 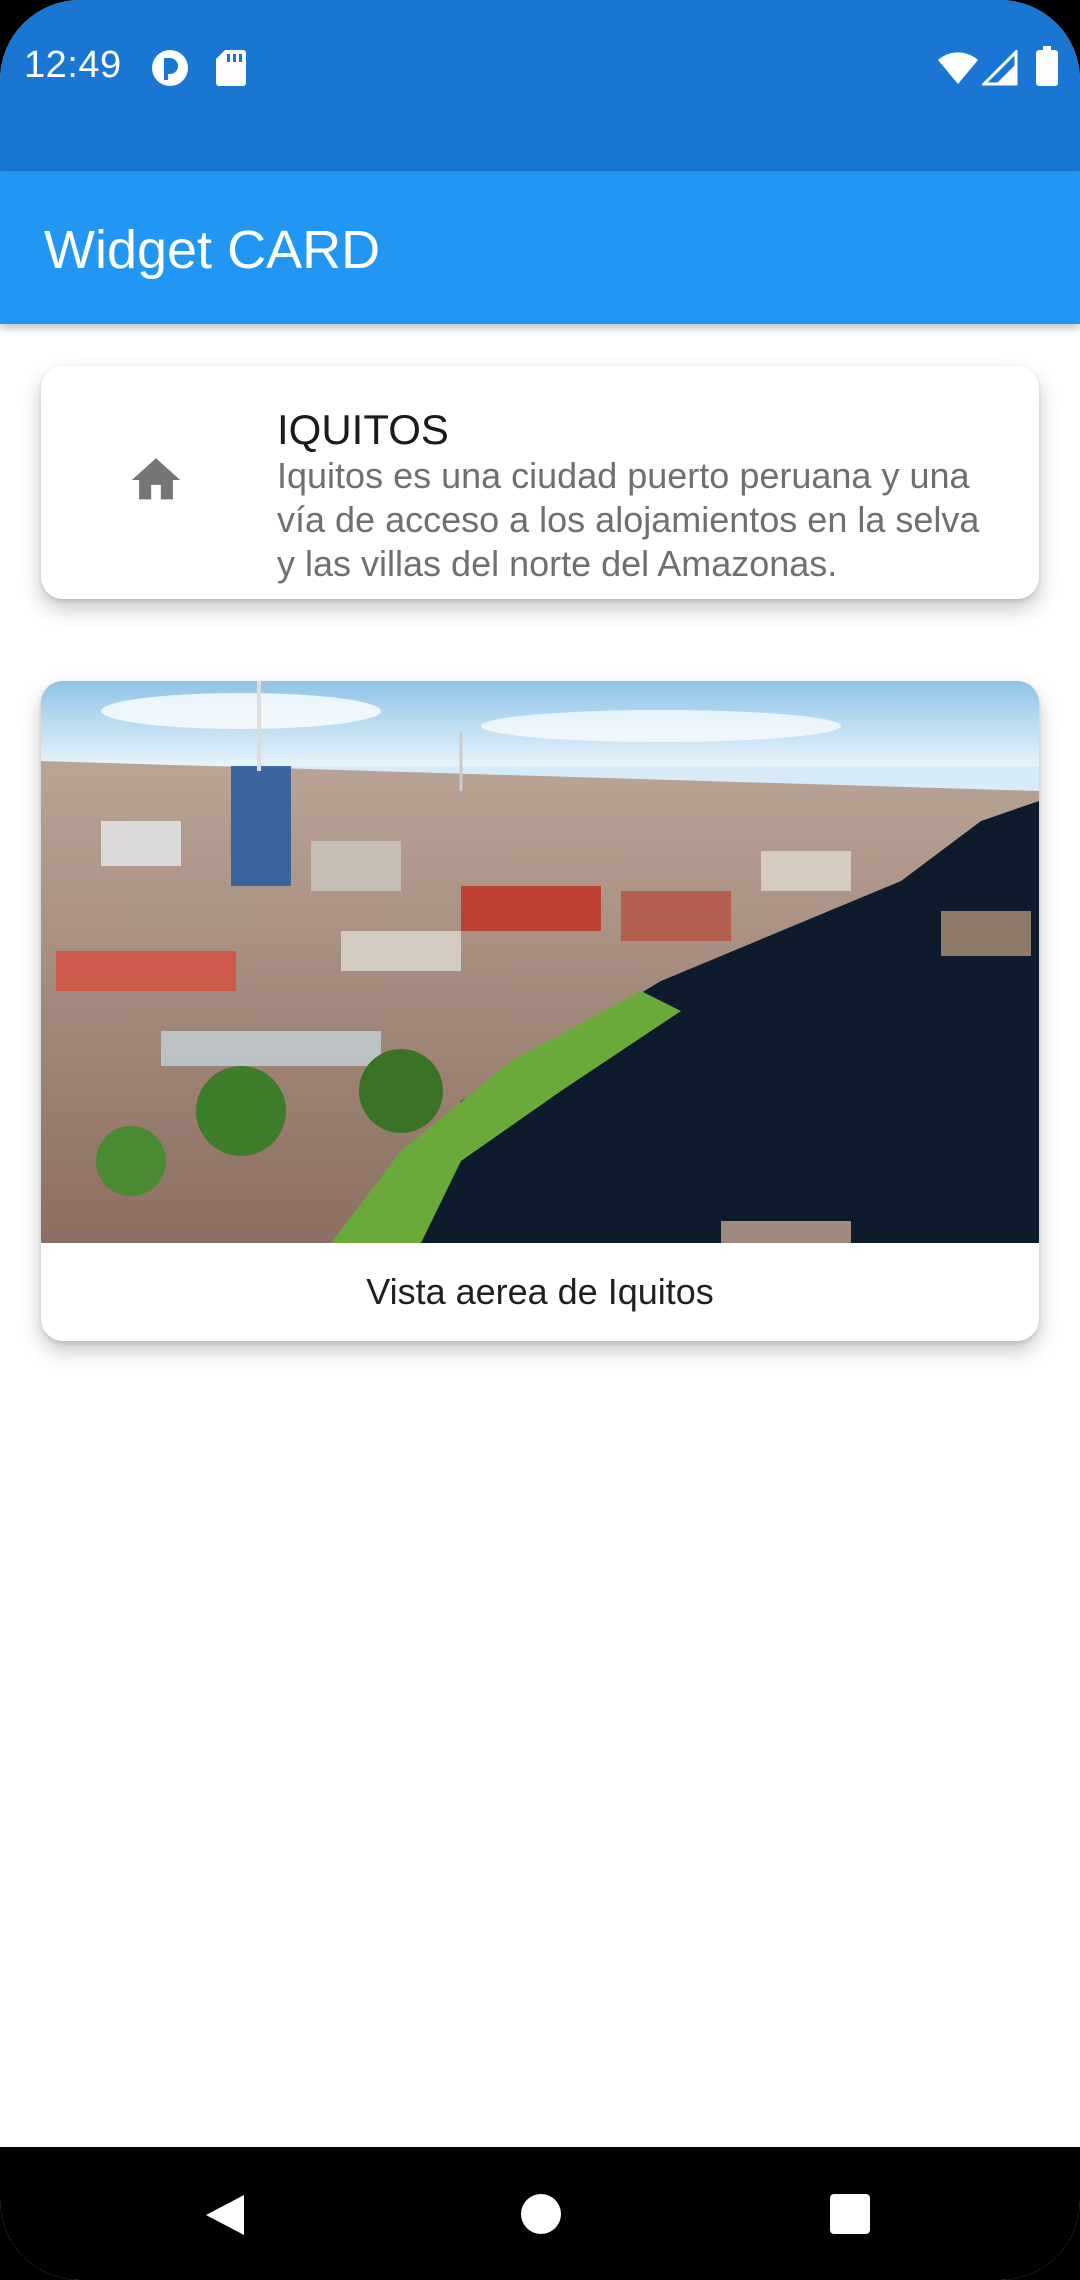 I want to click on app-bar: Widget CARD, so click(x=540, y=247).